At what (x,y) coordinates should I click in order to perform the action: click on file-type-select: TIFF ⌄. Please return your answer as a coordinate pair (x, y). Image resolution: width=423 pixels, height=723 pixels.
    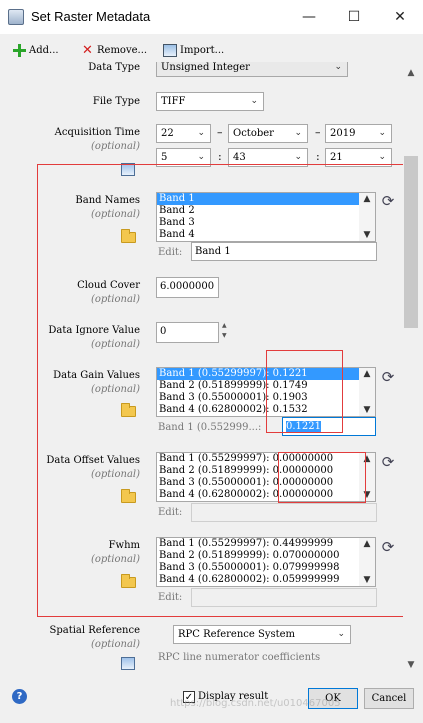
    Looking at the image, I should click on (210, 101).